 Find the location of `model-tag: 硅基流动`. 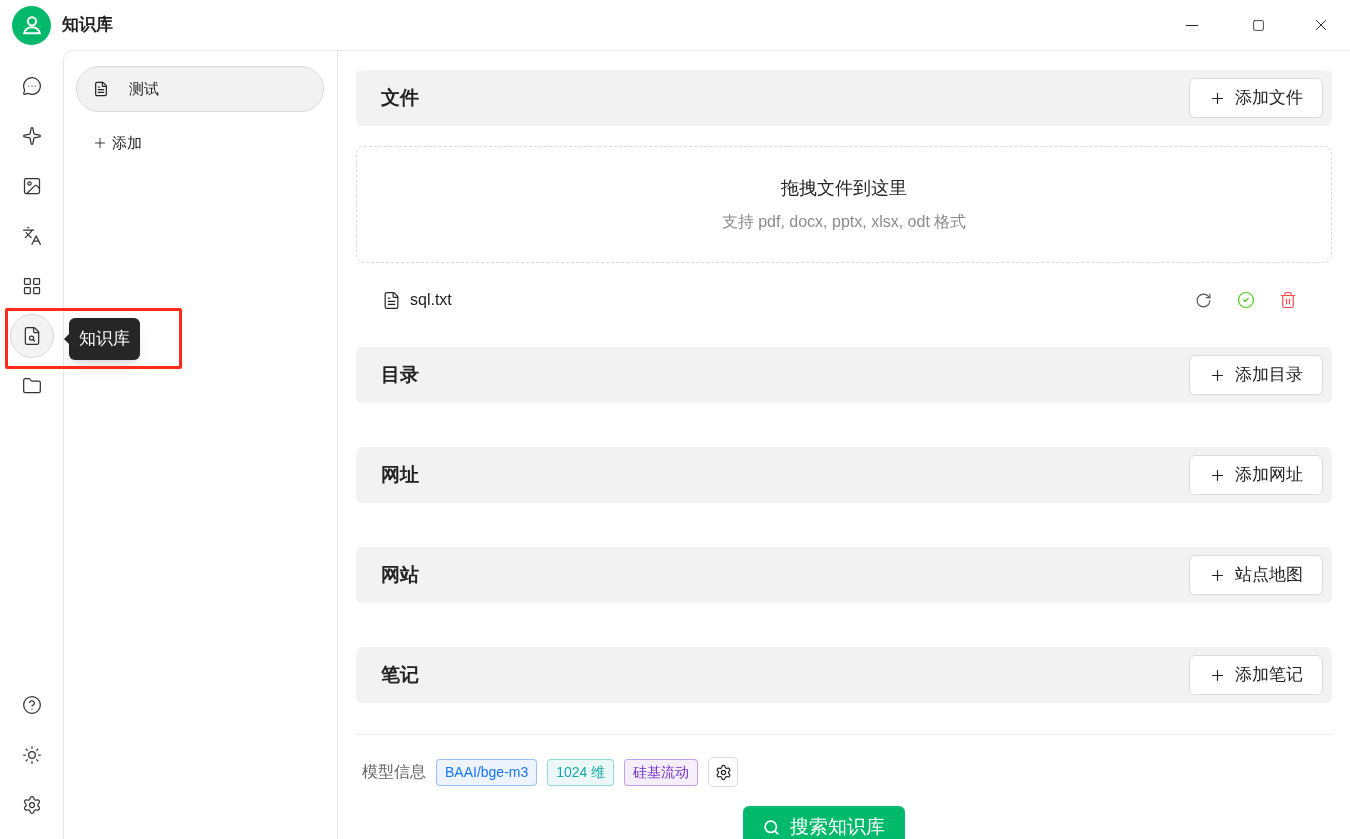

model-tag: 硅基流动 is located at coordinates (661, 772).